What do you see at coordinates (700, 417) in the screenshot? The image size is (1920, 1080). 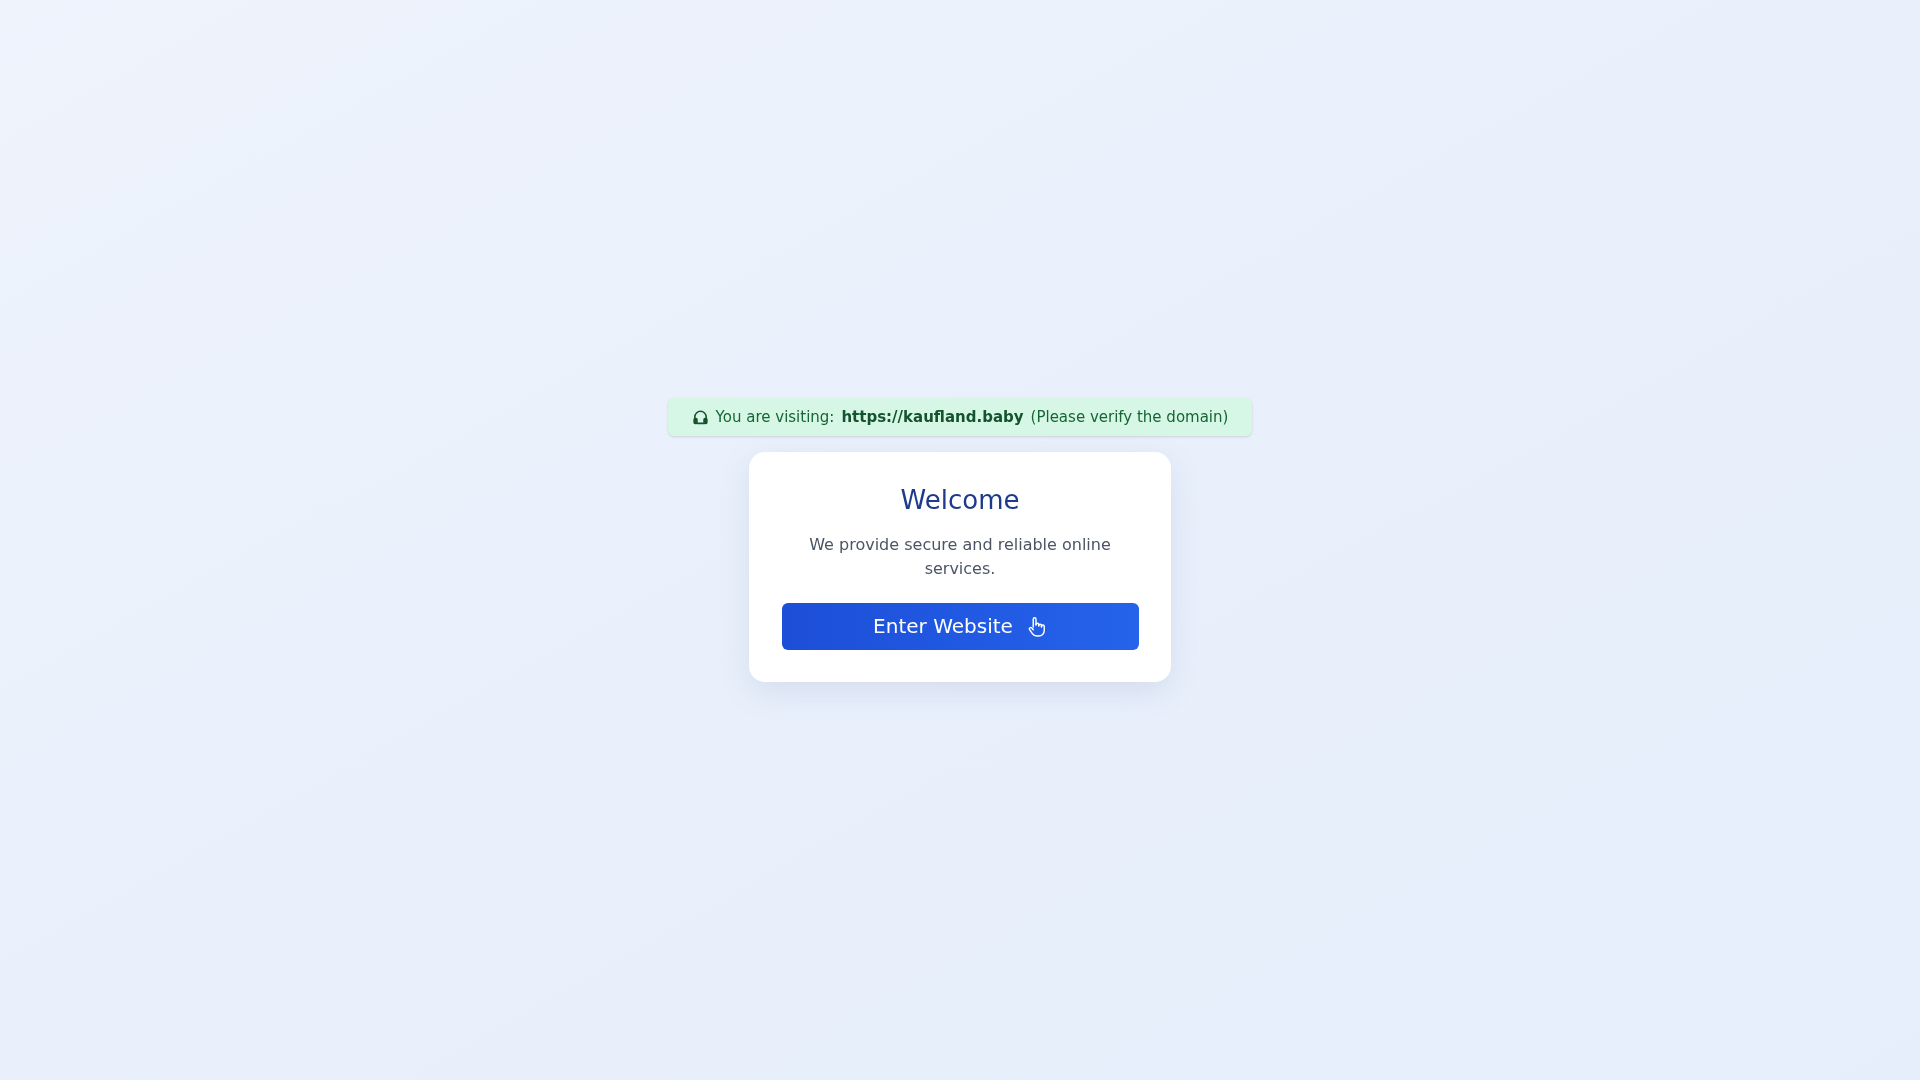 I see `headset-icon` at bounding box center [700, 417].